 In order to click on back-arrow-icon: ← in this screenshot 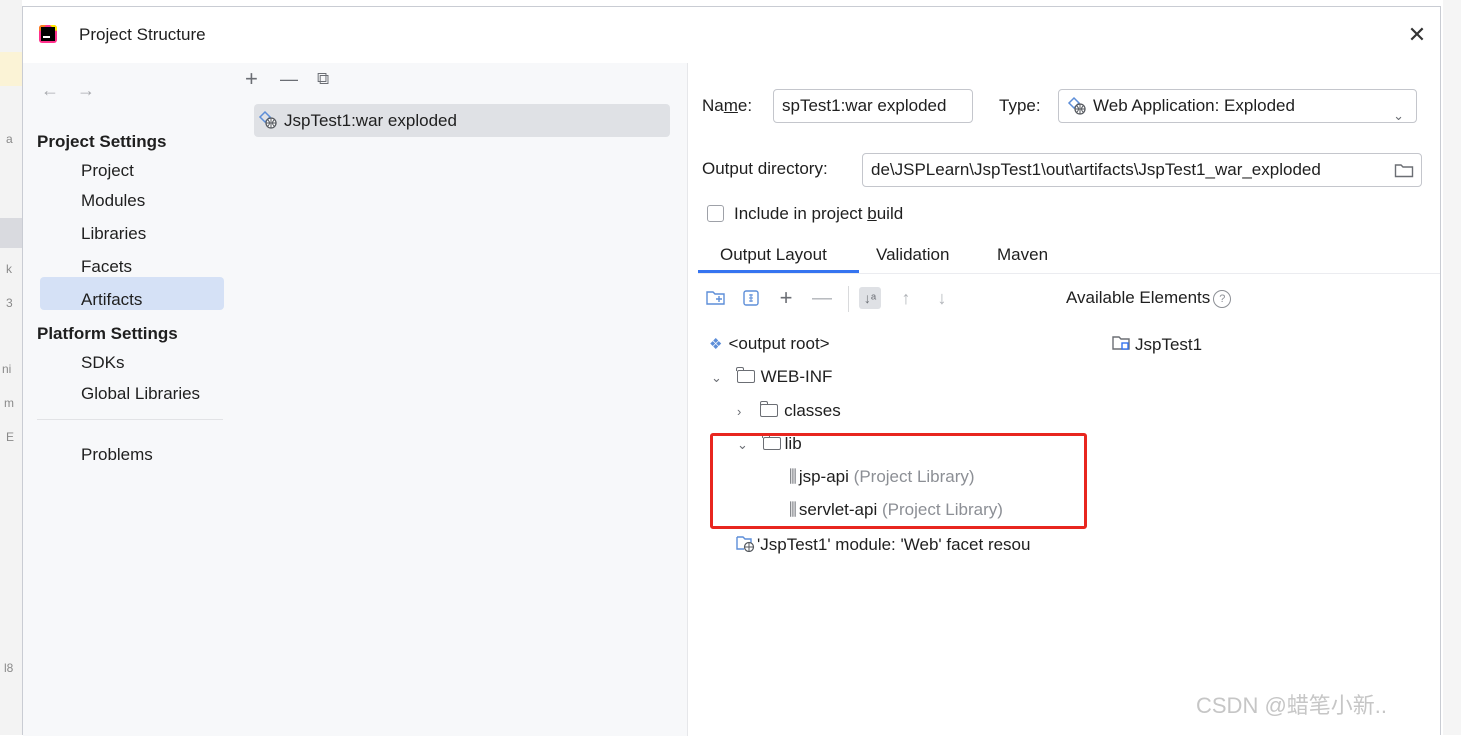, I will do `click(50, 90)`.